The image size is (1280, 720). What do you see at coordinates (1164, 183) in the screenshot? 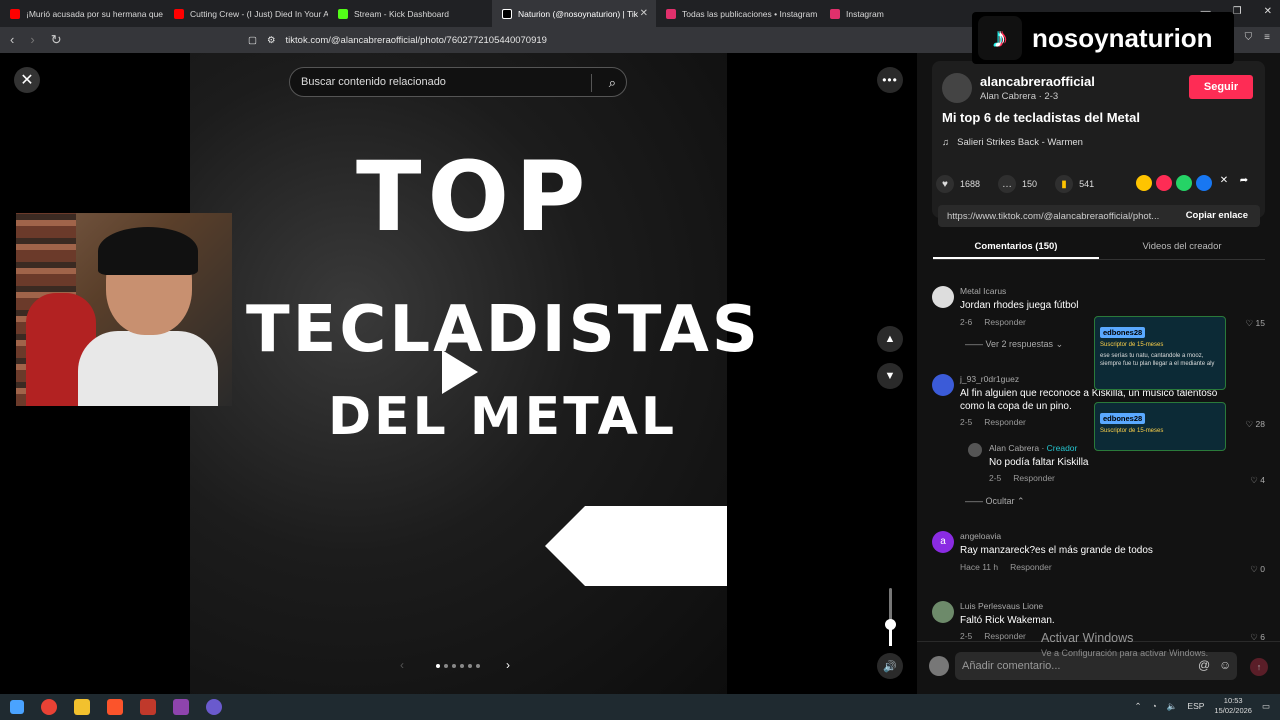
I see `send-share-icon` at bounding box center [1164, 183].